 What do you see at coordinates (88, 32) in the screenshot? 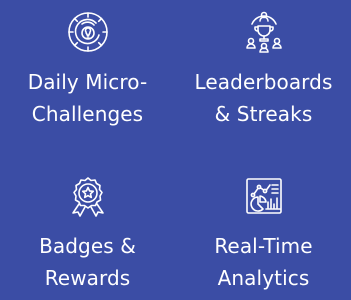
I see `maze-target-icon` at bounding box center [88, 32].